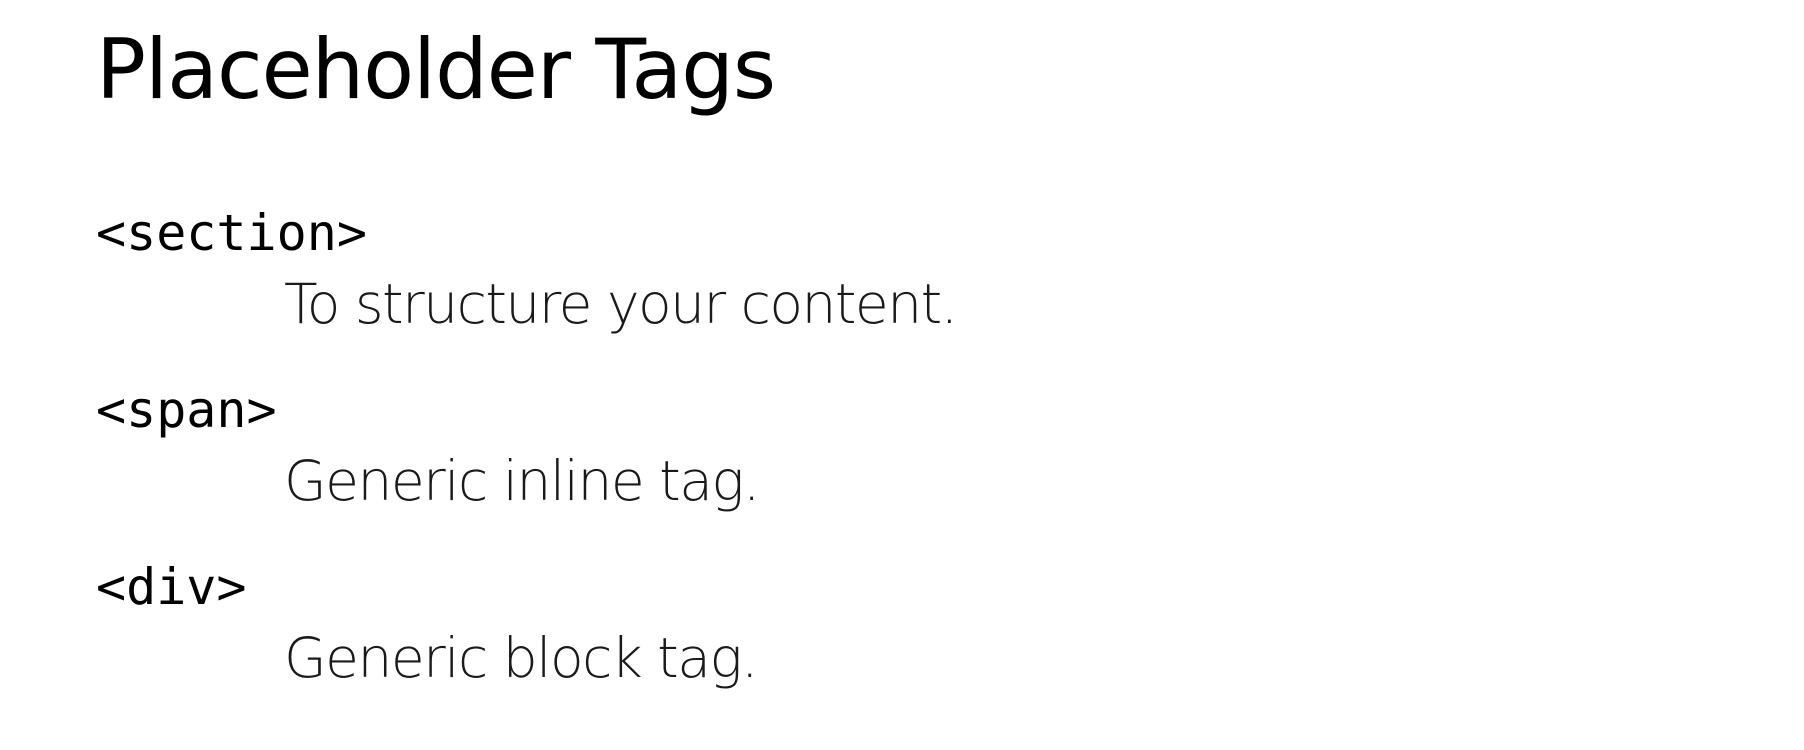  What do you see at coordinates (521, 658) in the screenshot?
I see `tag-definition-div: Generic block tag.` at bounding box center [521, 658].